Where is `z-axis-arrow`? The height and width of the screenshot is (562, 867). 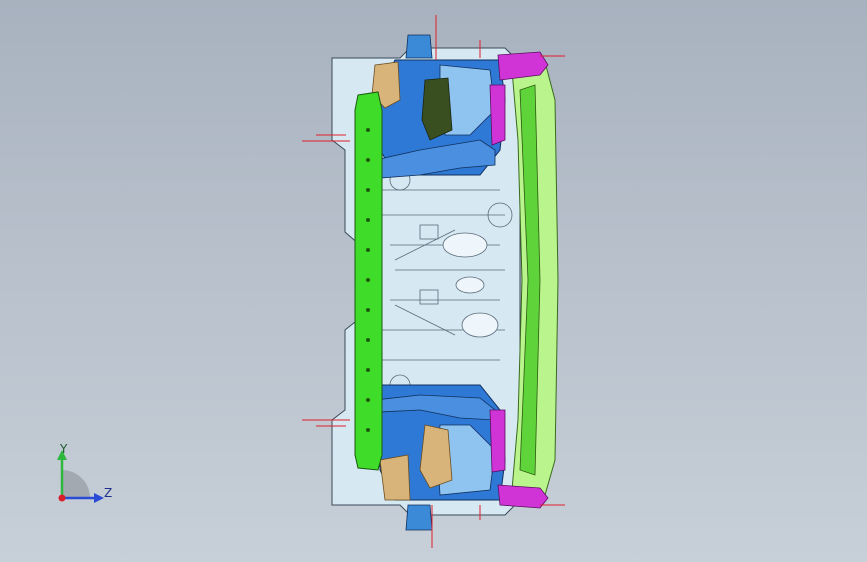
z-axis-arrow is located at coordinates (99, 498).